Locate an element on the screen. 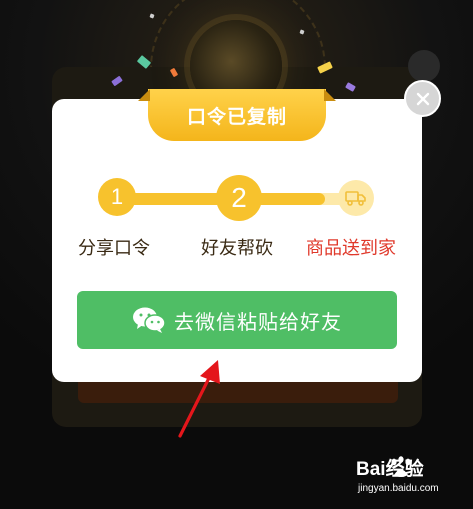 The image size is (473, 509). paste-to-wechat-label: 去微信粘贴给好友 is located at coordinates (258, 321).